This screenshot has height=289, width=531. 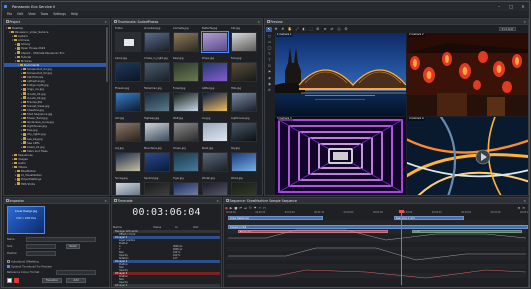 I want to click on menu-edit: Edit, so click(x=20, y=14).